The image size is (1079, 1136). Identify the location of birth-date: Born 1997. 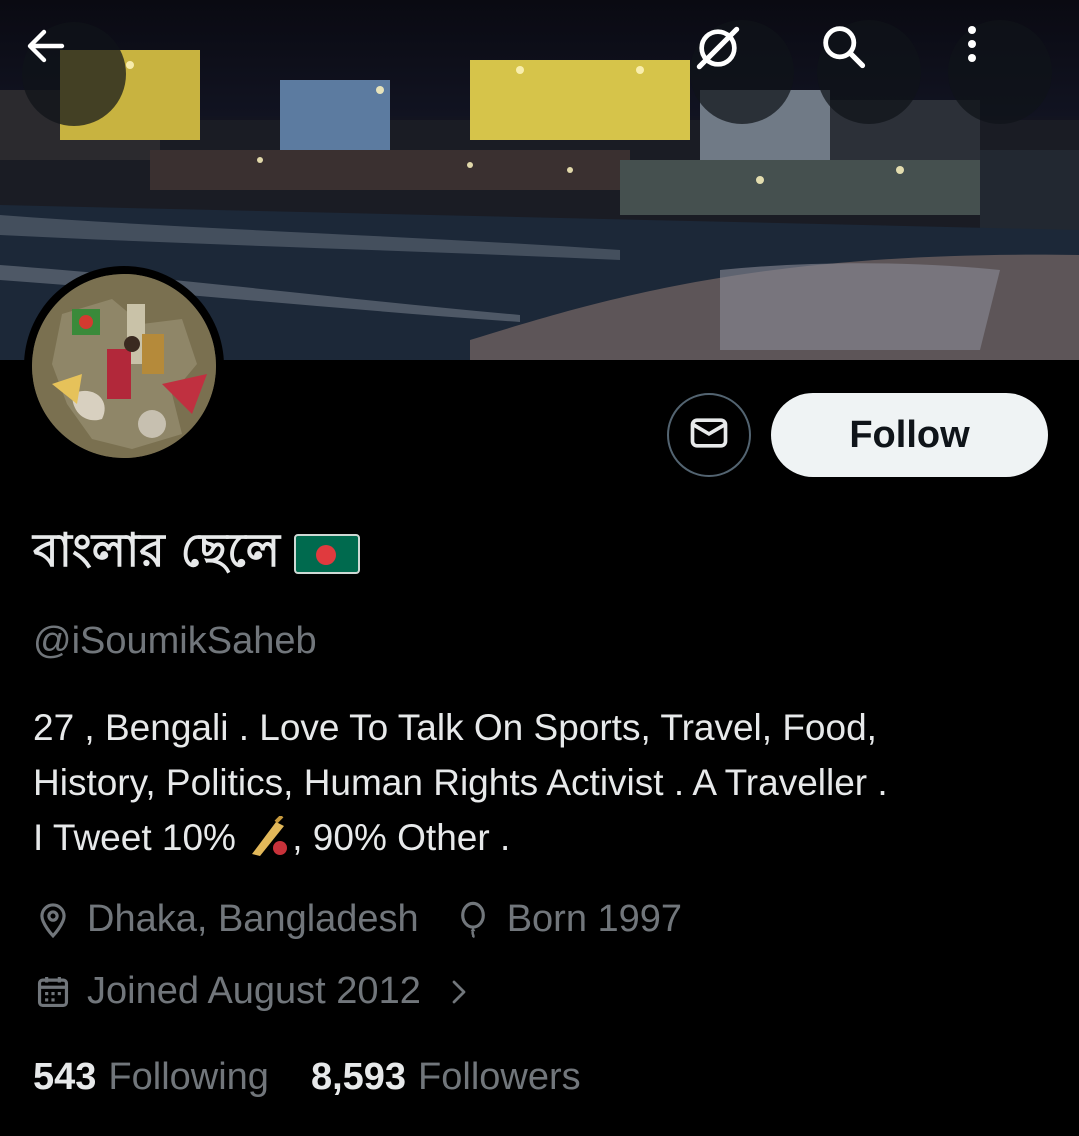
(567, 919).